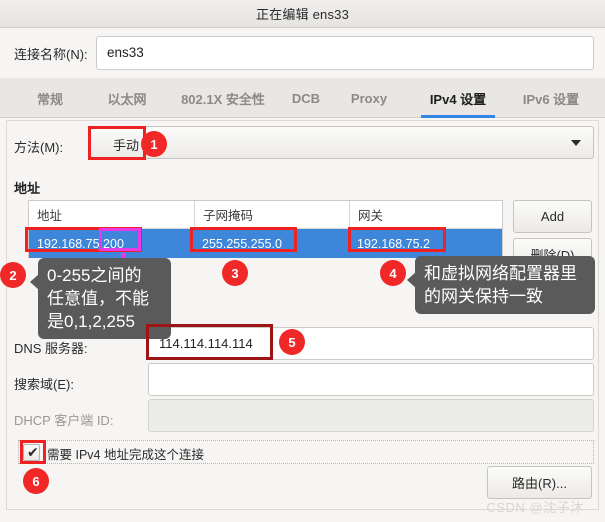 The width and height of the screenshot is (605, 522). What do you see at coordinates (111, 214) in the screenshot?
I see `column-header-address: 地址` at bounding box center [111, 214].